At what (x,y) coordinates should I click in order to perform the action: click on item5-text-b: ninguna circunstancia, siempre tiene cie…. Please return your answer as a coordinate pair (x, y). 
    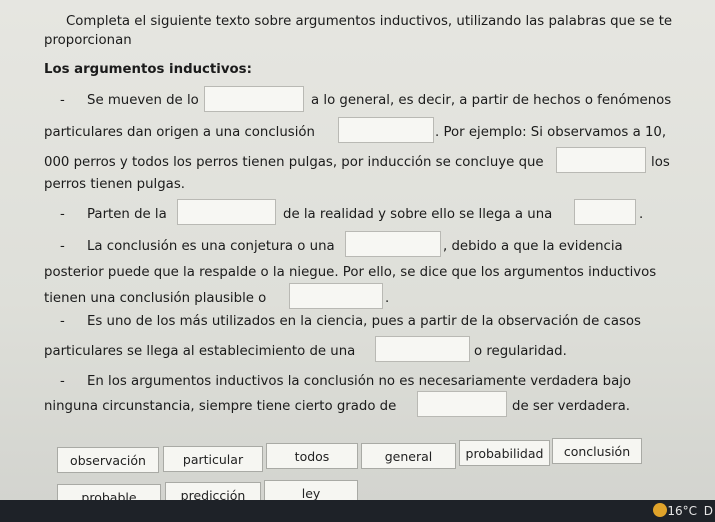
    Looking at the image, I should click on (220, 406).